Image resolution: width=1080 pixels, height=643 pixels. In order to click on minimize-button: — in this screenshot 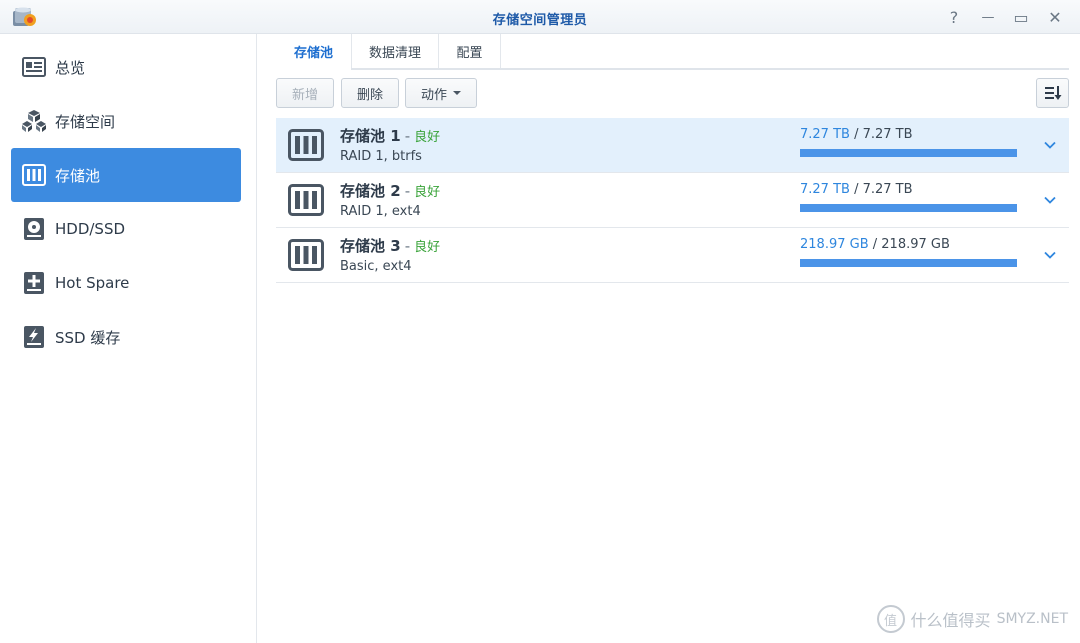, I will do `click(988, 17)`.